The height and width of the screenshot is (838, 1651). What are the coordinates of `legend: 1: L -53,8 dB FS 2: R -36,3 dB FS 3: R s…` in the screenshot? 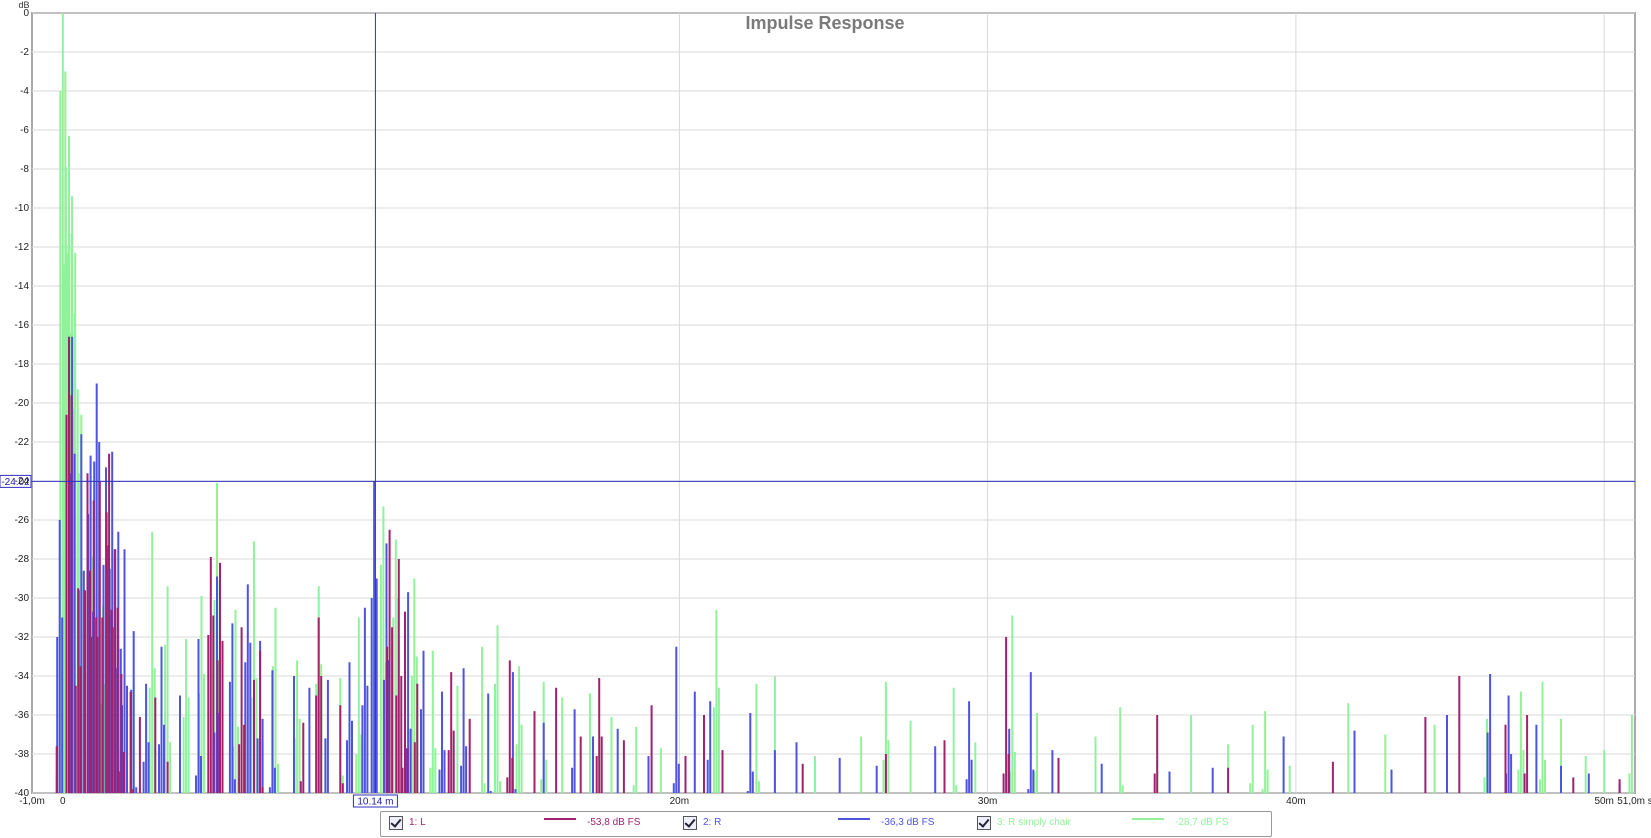 It's located at (826, 824).